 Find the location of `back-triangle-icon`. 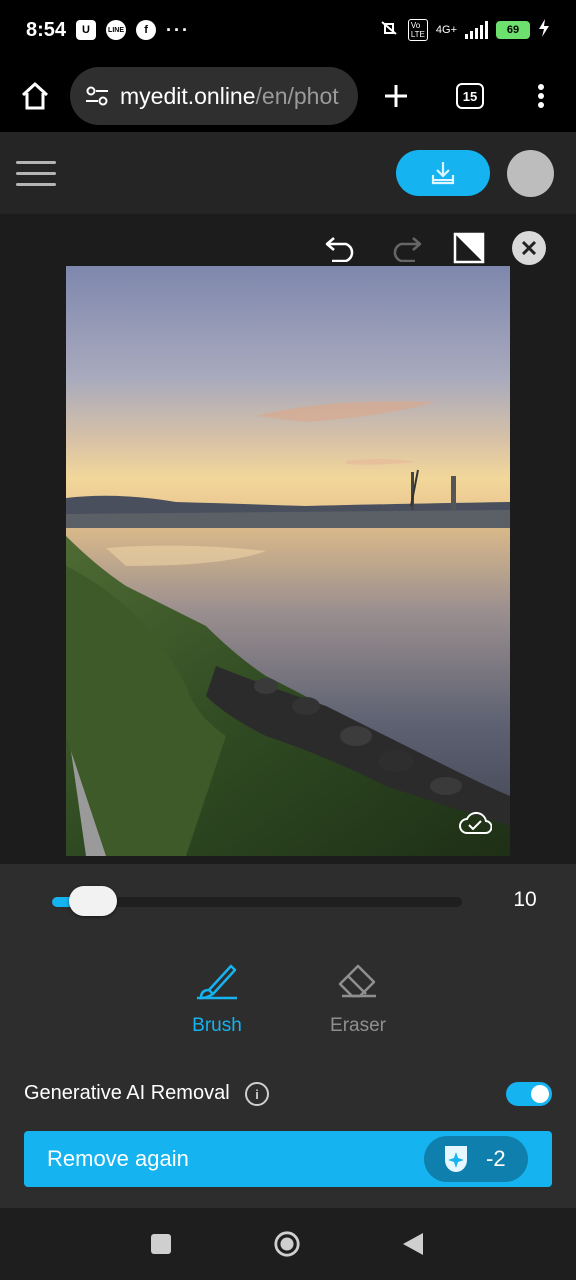

back-triangle-icon is located at coordinates (413, 1244).